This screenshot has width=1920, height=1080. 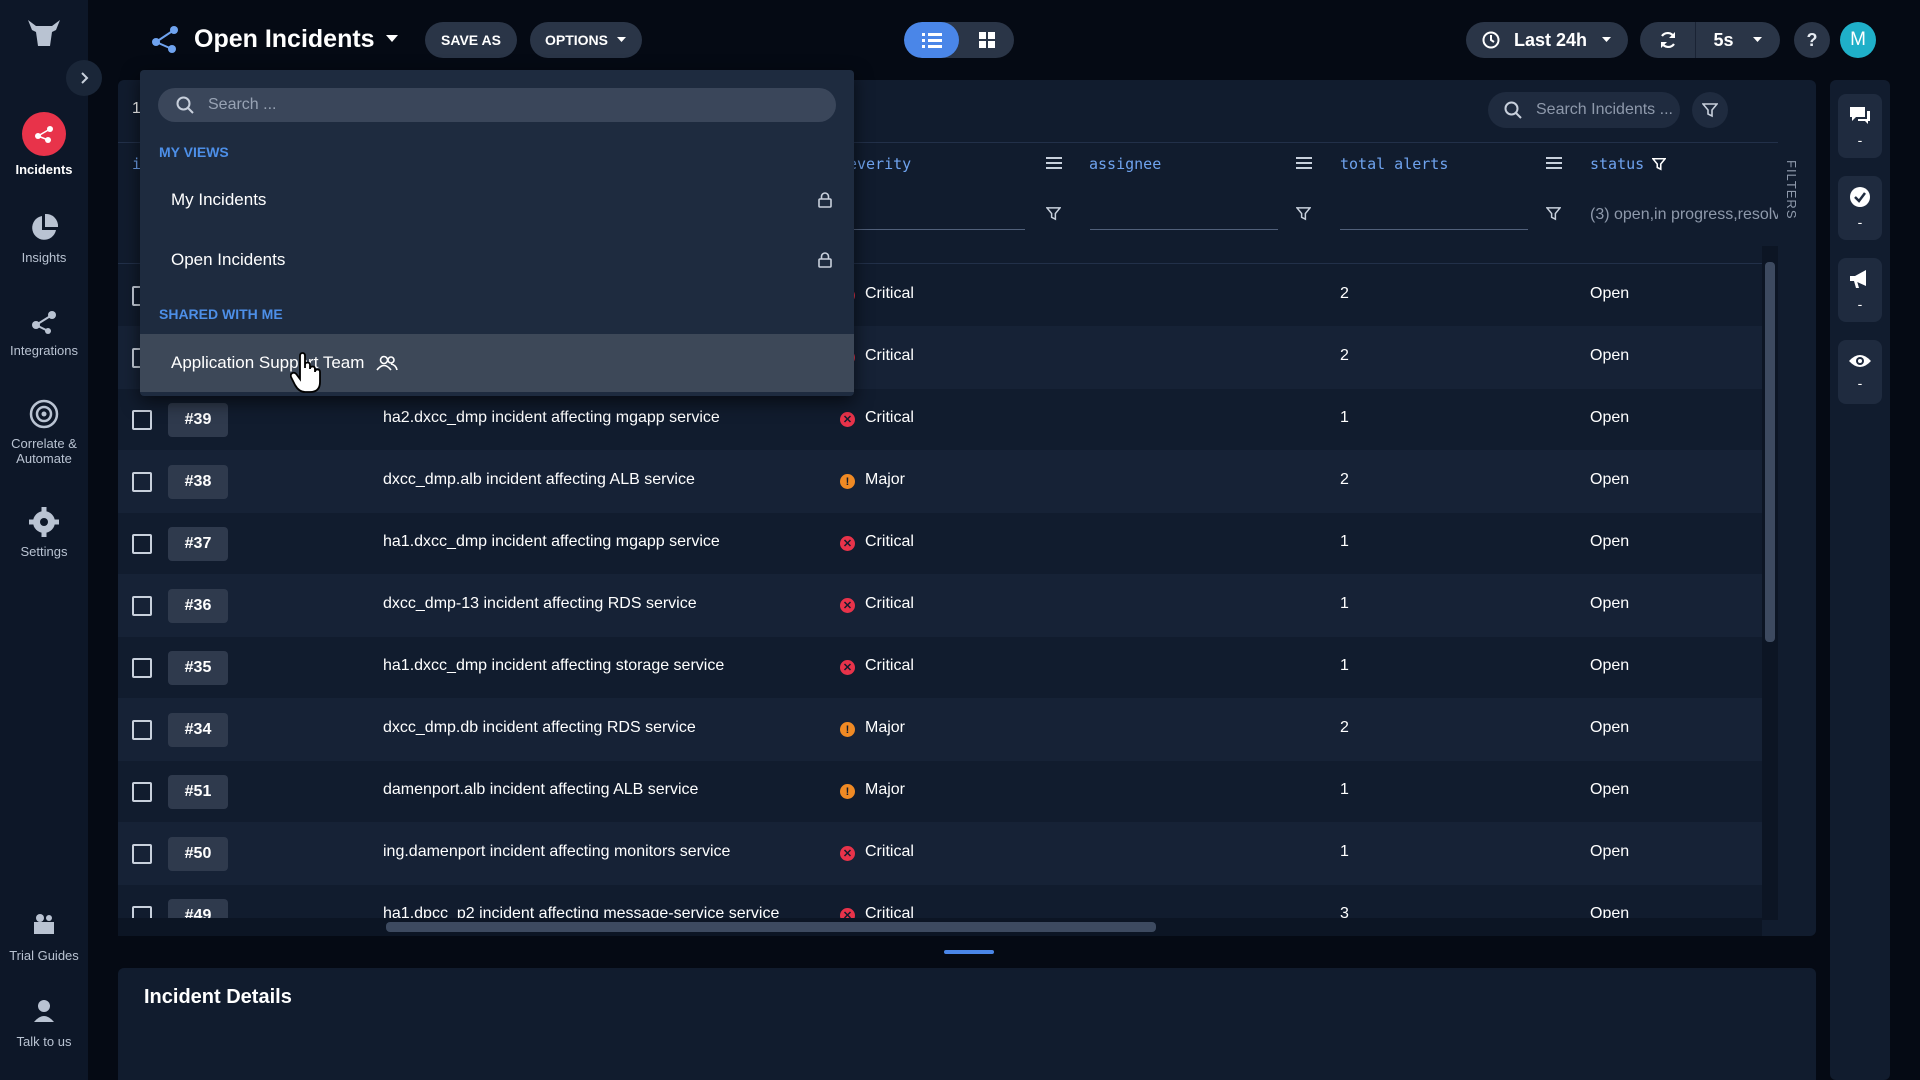 I want to click on incidents-icon, so click(x=44, y=134).